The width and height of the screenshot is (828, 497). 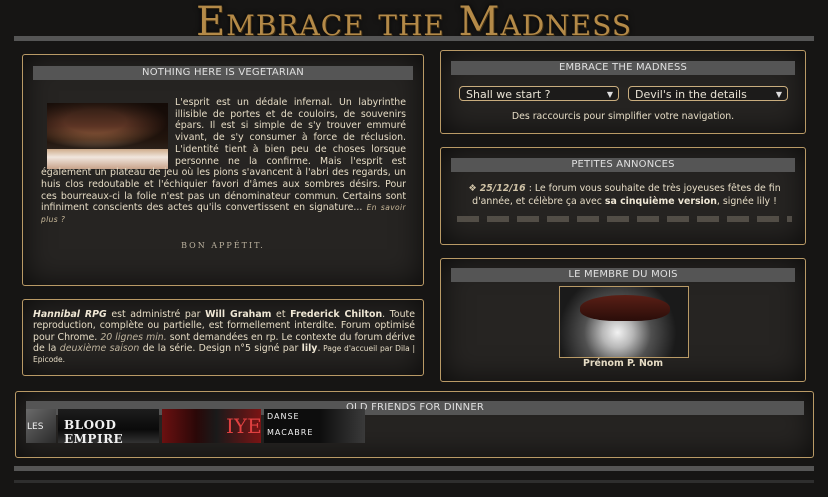 I want to click on banner-label: IYE, so click(x=243, y=426).